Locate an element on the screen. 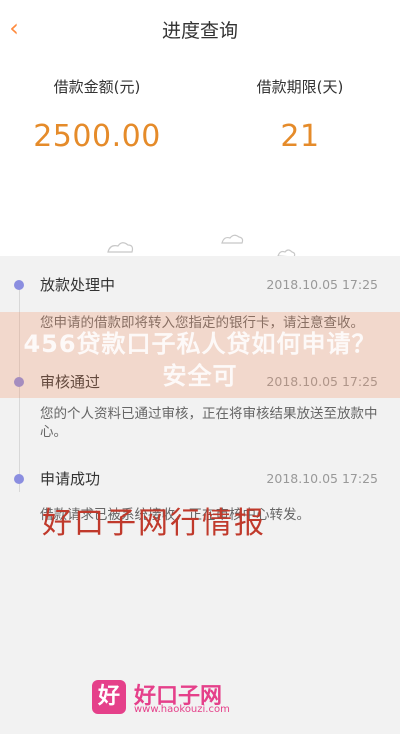  amount-section: 借款金额(元) 2500.00 is located at coordinates (98, 115).